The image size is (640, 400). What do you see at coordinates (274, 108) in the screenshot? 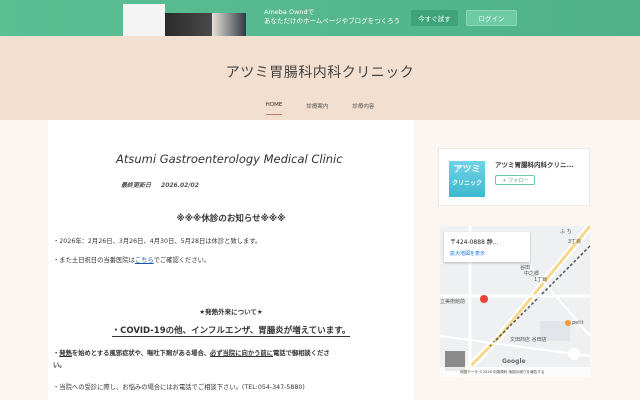
I see `nav-home: HOME` at bounding box center [274, 108].